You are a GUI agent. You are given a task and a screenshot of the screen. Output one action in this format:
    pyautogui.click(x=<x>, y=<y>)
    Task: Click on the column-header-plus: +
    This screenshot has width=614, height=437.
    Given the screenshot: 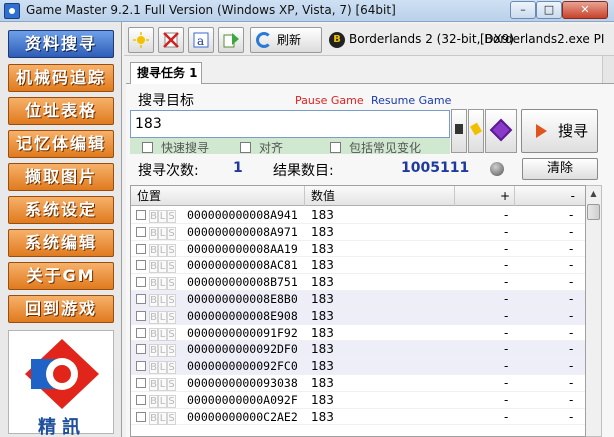 What is the action you would take?
    pyautogui.click(x=485, y=196)
    